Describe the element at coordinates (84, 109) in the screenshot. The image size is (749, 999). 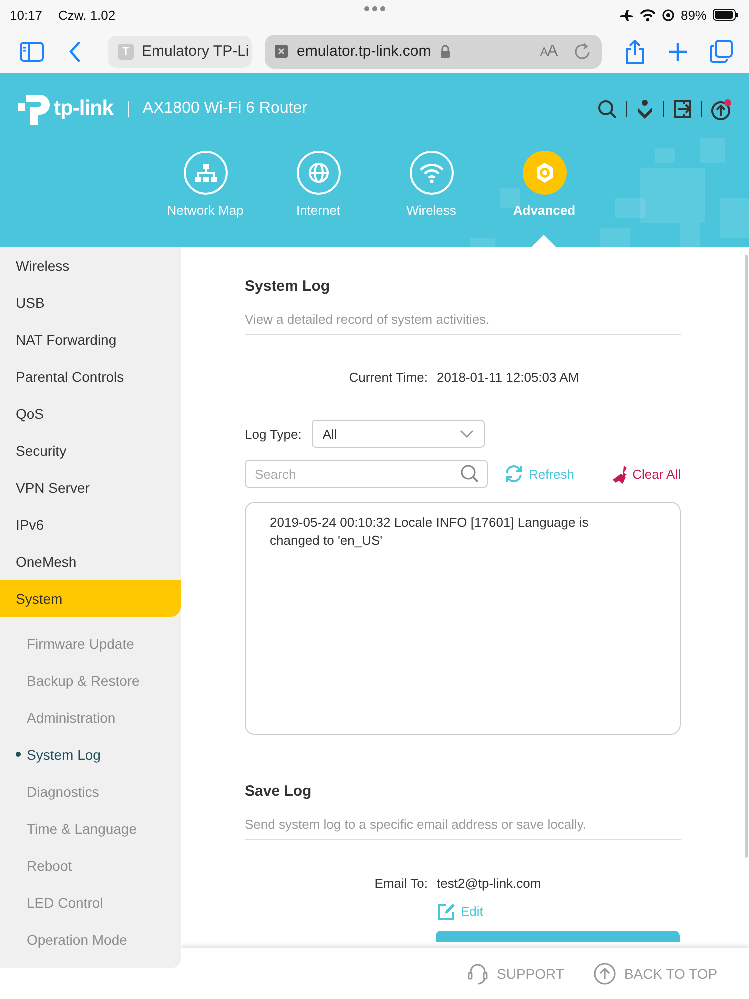
I see `brand-name: tp-link` at that location.